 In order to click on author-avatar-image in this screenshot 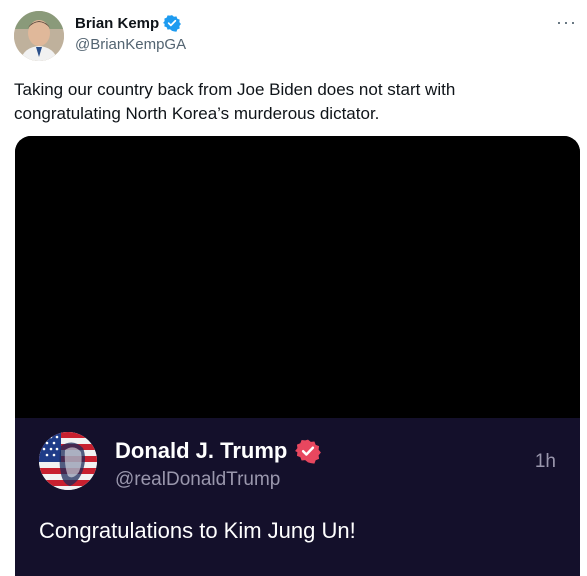, I will do `click(39, 36)`.